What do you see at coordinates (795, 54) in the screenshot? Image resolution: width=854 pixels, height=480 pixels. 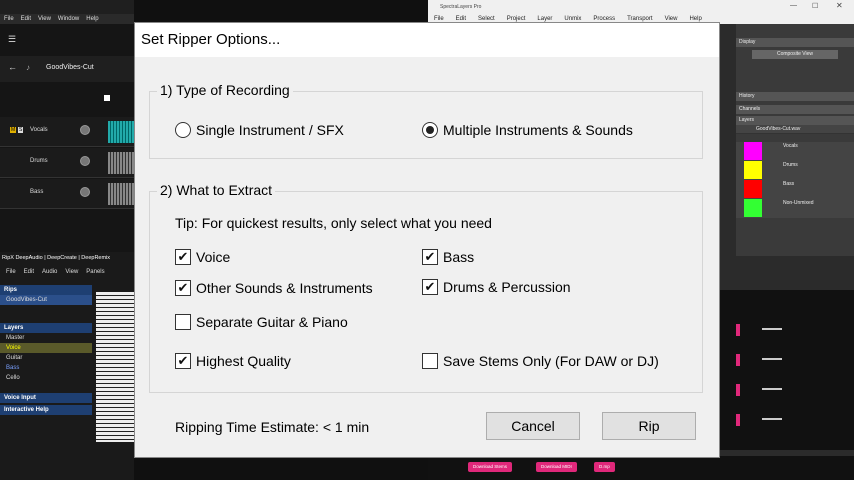 I see `composite-view-select: Composite View` at bounding box center [795, 54].